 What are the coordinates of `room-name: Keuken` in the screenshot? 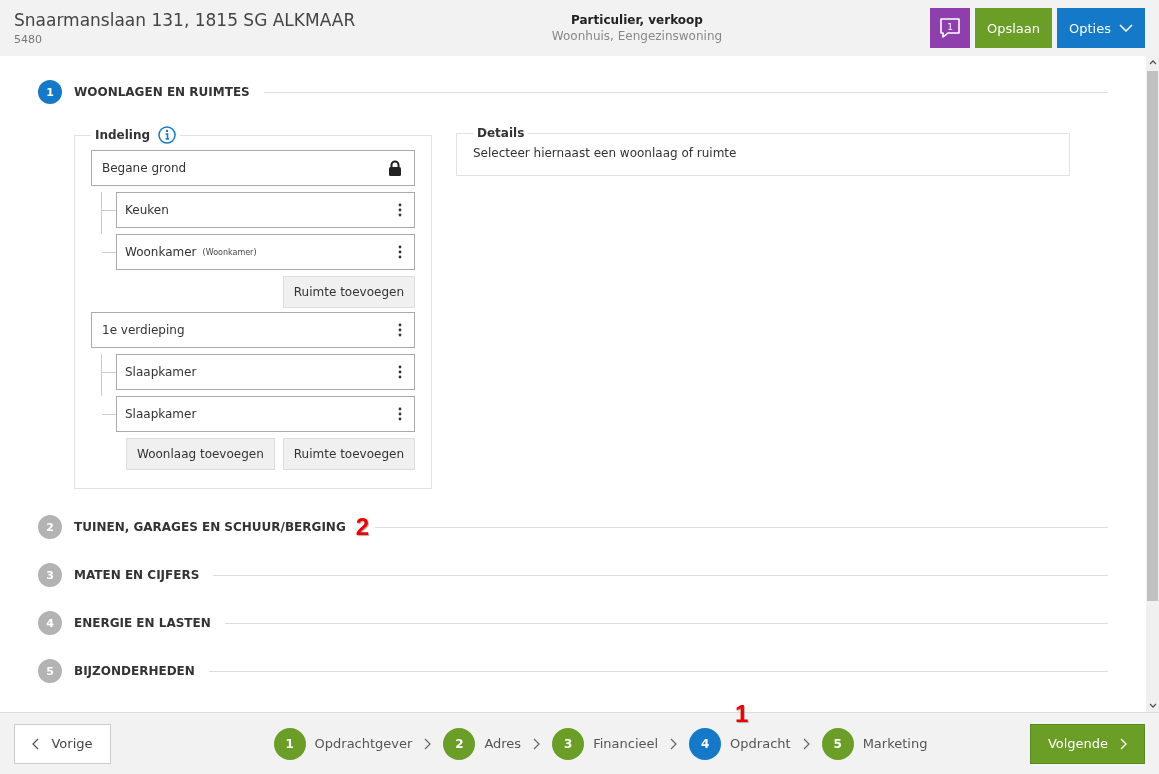 It's located at (147, 210).